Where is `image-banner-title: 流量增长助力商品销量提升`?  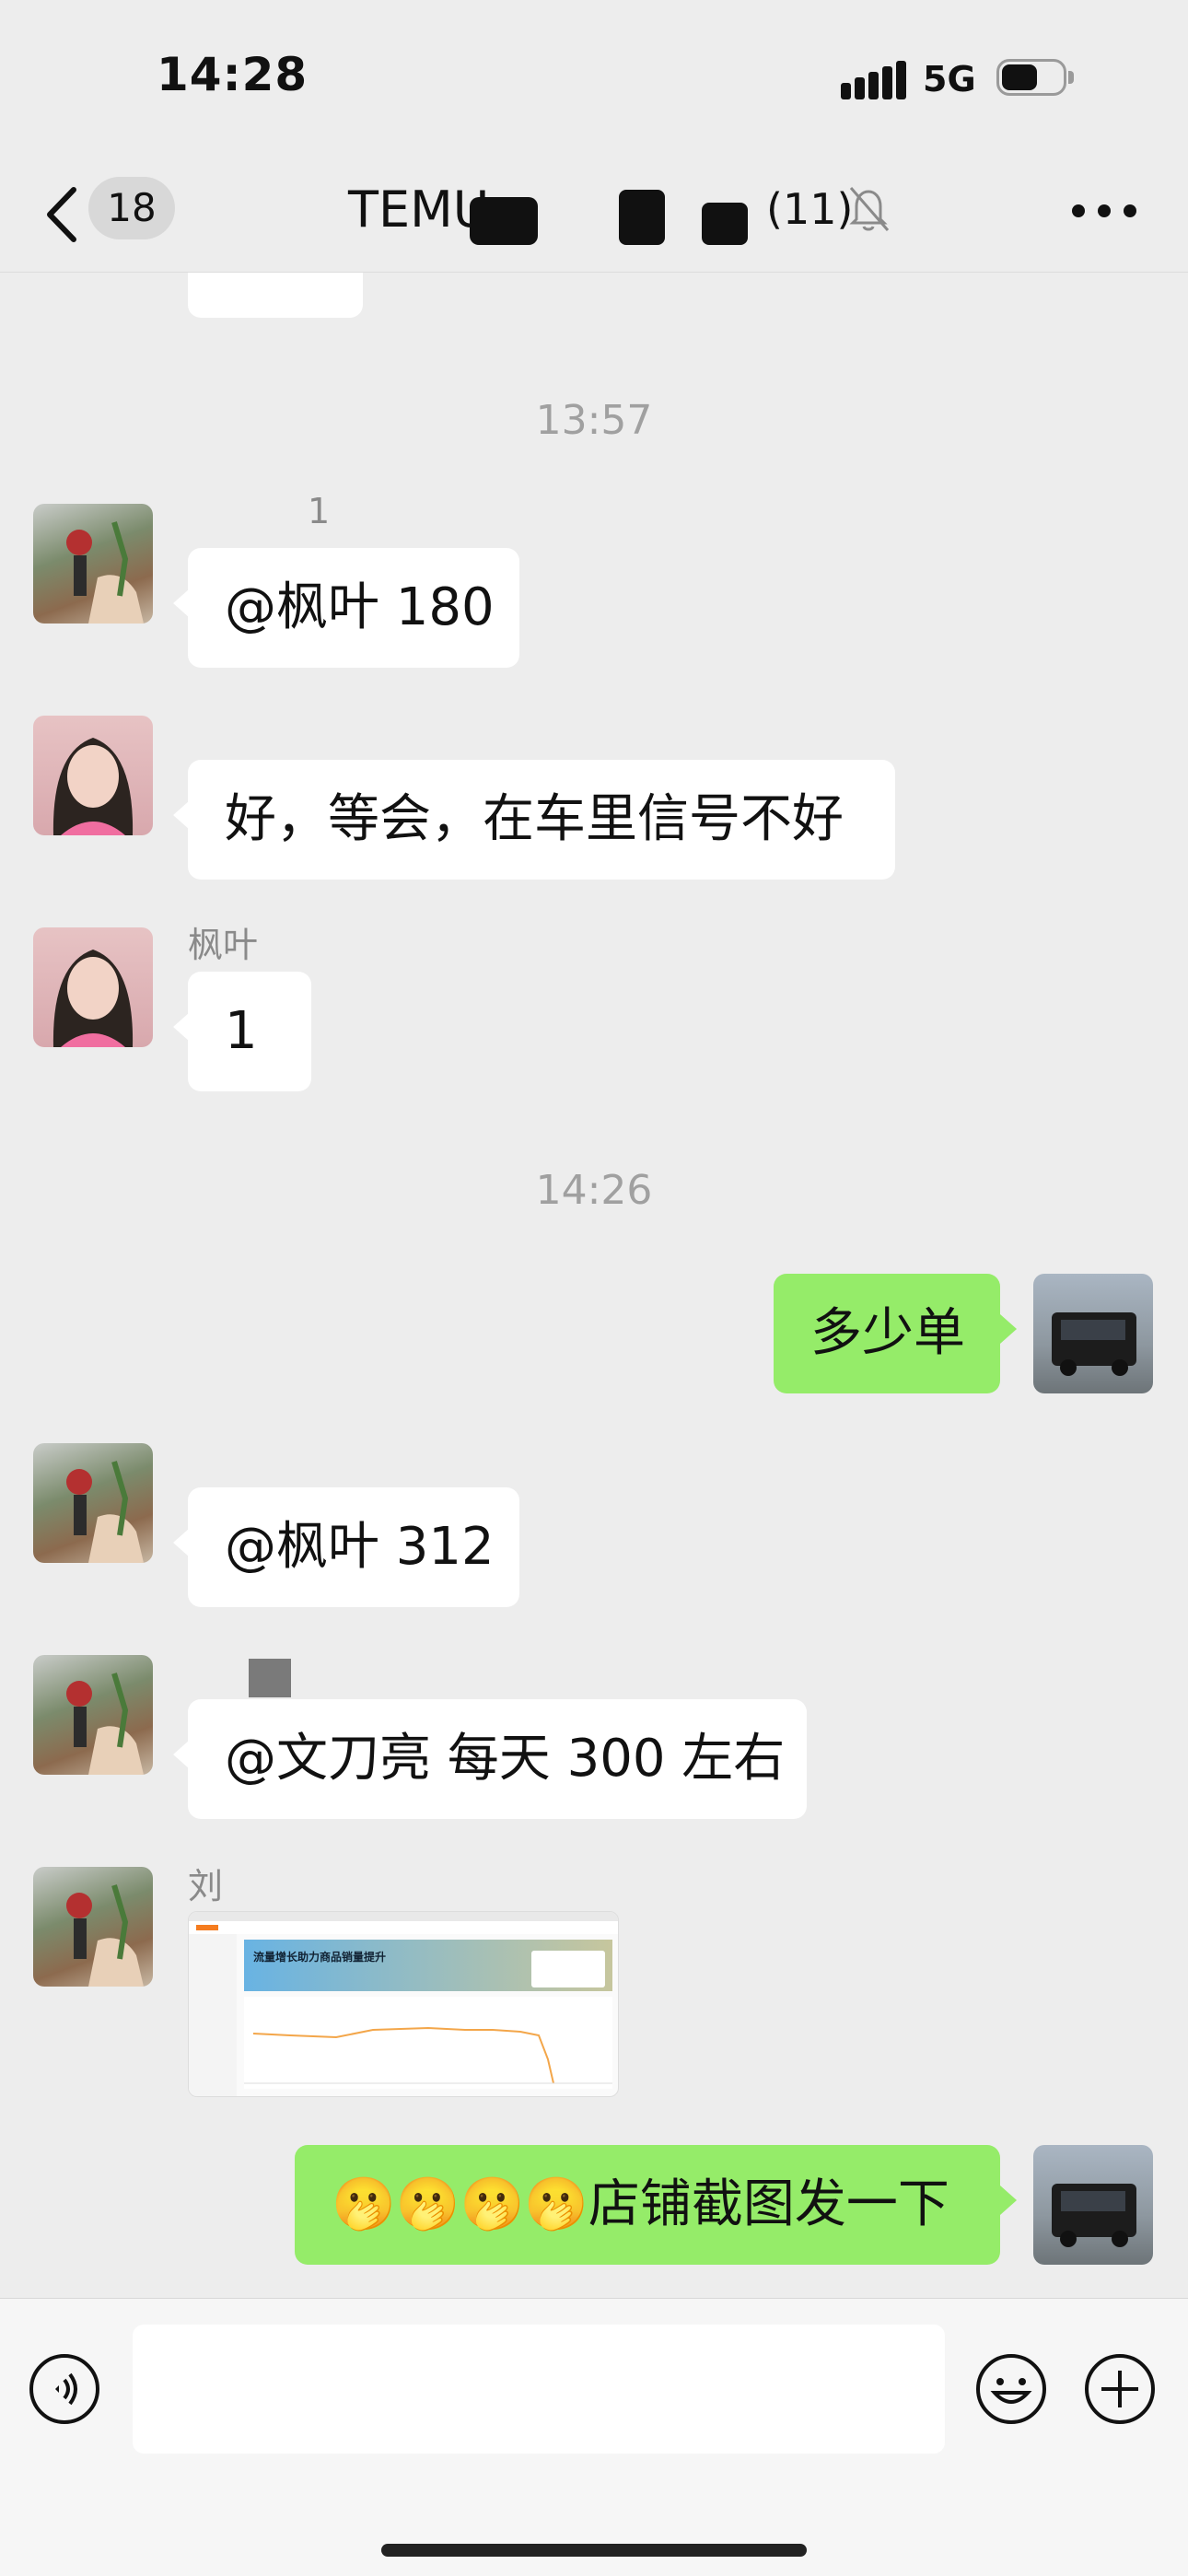 image-banner-title: 流量增长助力商品销量提升 is located at coordinates (320, 1957).